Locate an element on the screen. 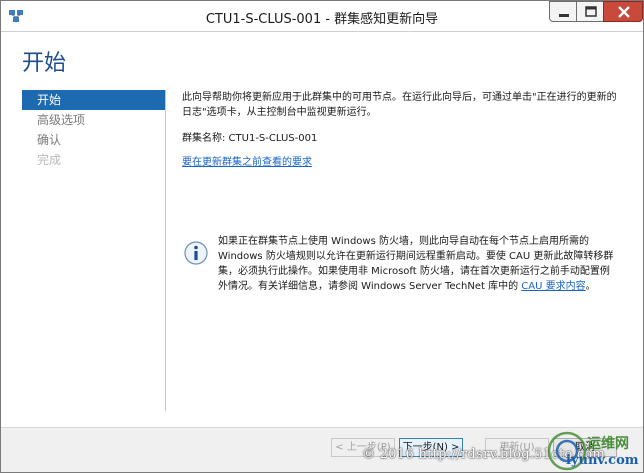 The height and width of the screenshot is (473, 644). cau-requirements-link: CAU 要求内容 is located at coordinates (553, 286).